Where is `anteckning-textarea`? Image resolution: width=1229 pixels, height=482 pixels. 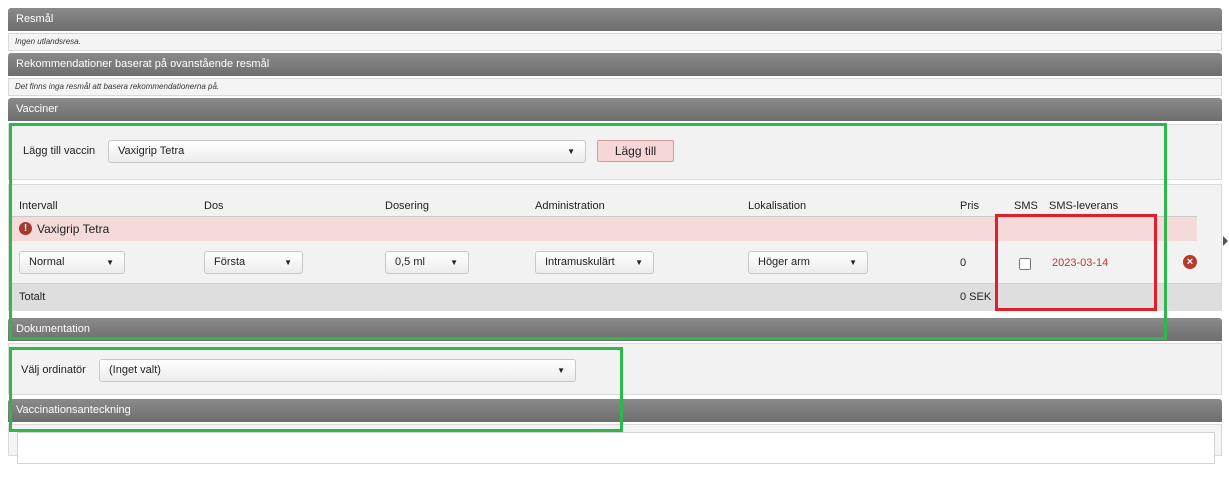 anteckning-textarea is located at coordinates (616, 448).